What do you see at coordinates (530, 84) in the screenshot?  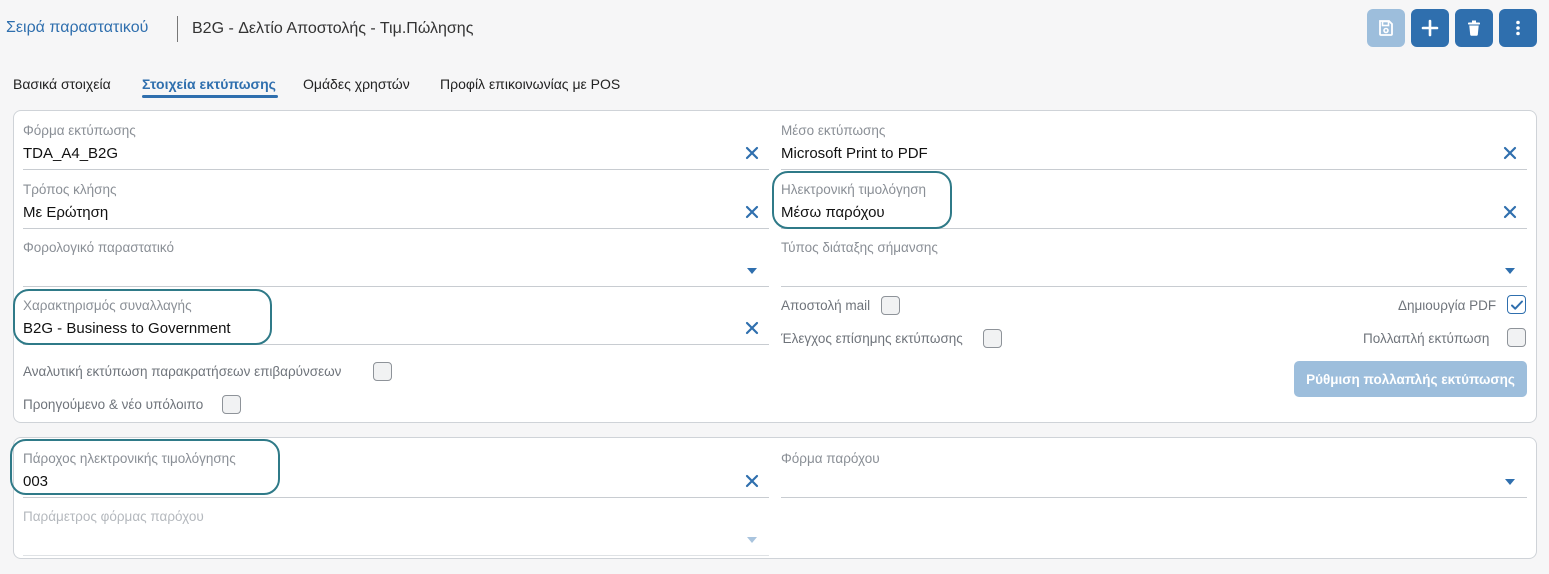 I see `tab-pos-profile: Προφίλ επικοινωνίας με POS` at bounding box center [530, 84].